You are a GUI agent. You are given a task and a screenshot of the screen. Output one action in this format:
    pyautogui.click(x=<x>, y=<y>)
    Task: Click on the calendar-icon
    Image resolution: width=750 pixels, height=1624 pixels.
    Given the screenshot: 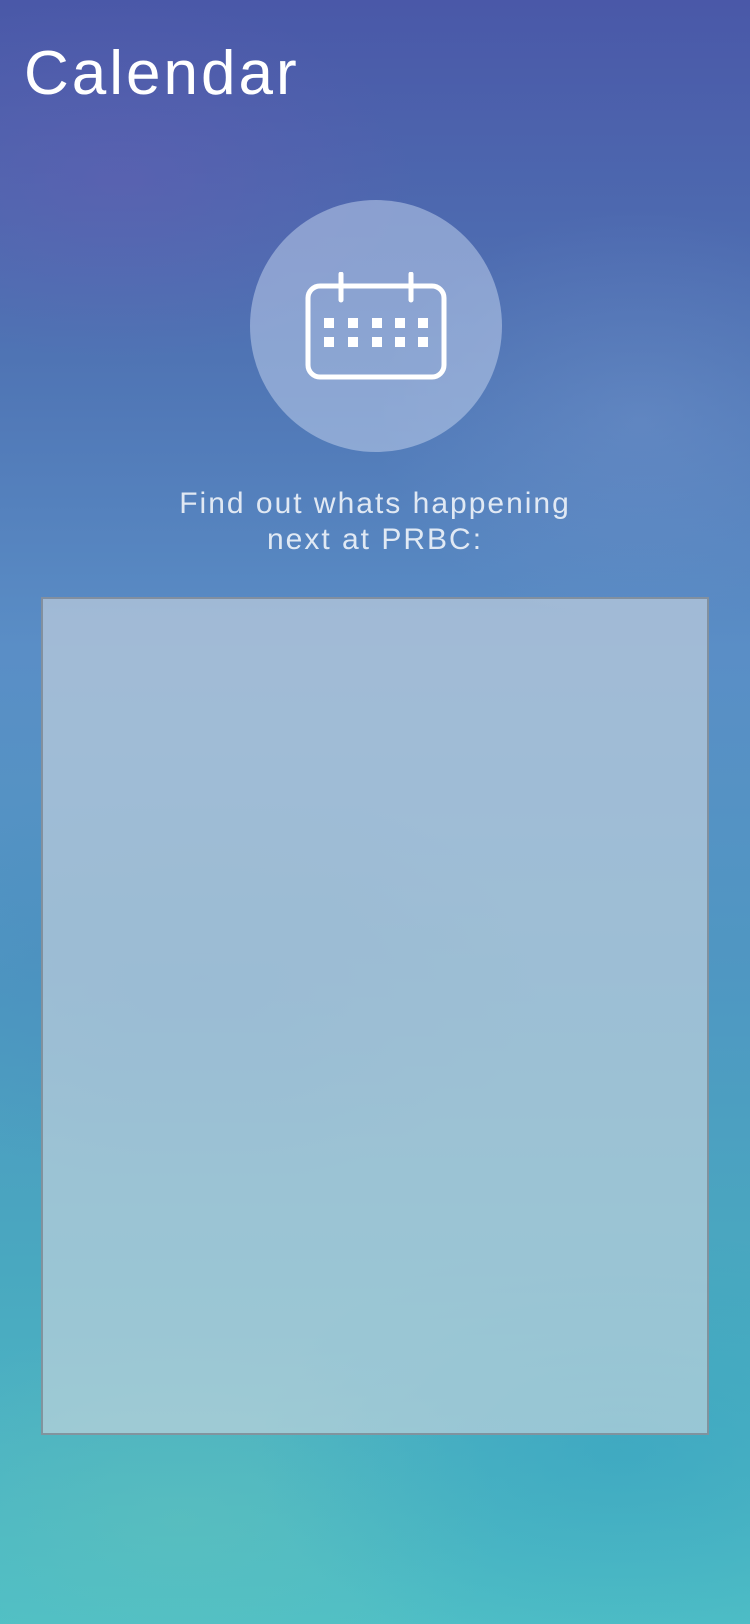 What is the action you would take?
    pyautogui.click(x=376, y=326)
    